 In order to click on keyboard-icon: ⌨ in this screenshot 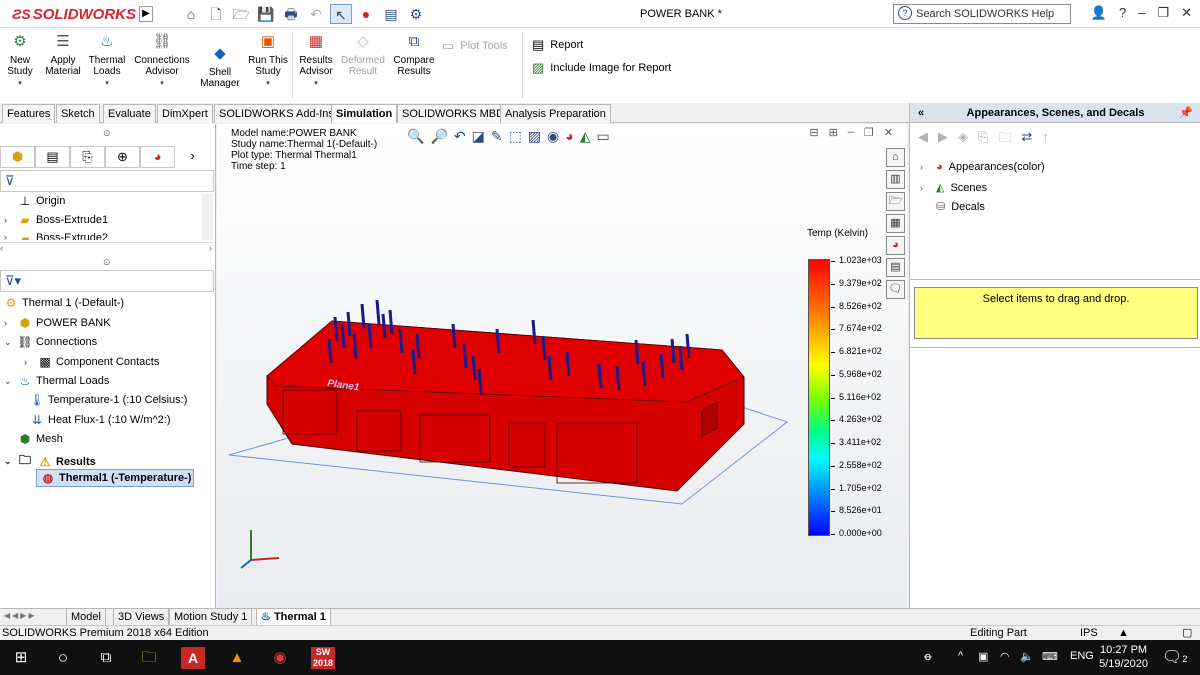, I will do `click(1050, 656)`.